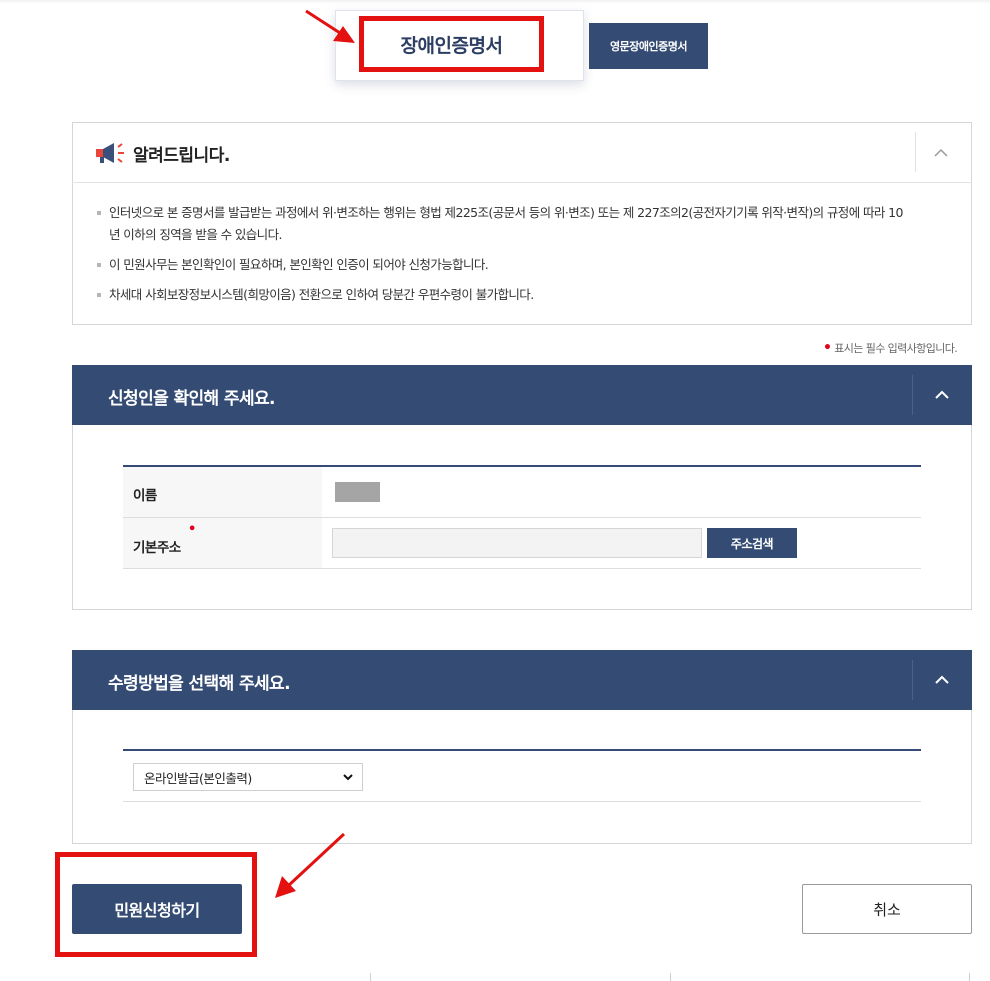 The width and height of the screenshot is (990, 981). What do you see at coordinates (517, 543) in the screenshot?
I see `address-input` at bounding box center [517, 543].